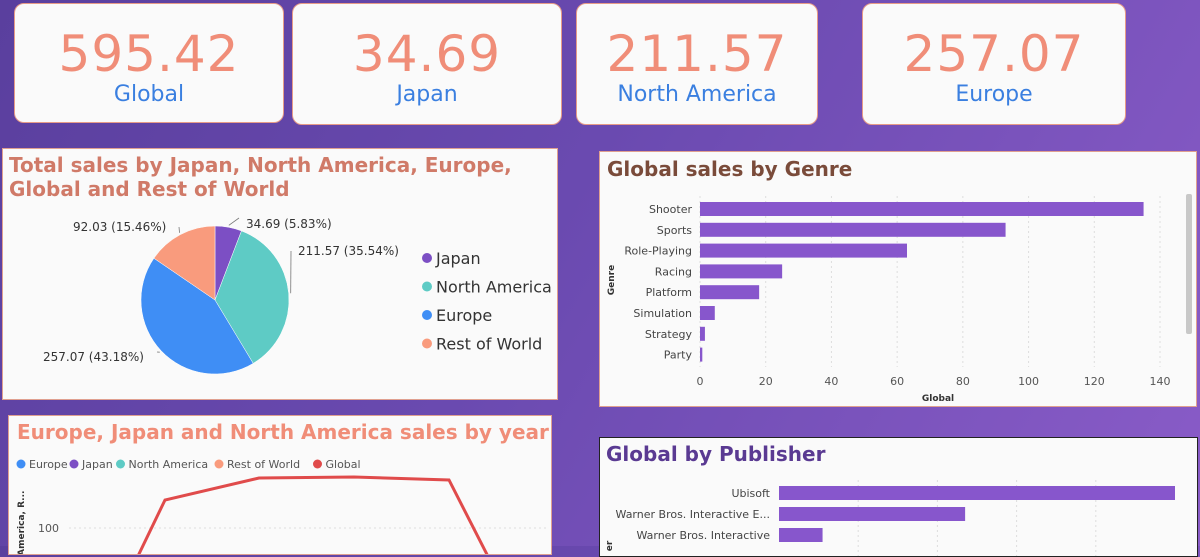 The height and width of the screenshot is (557, 1200). I want to click on y-tick-label: Simulation, so click(662, 313).